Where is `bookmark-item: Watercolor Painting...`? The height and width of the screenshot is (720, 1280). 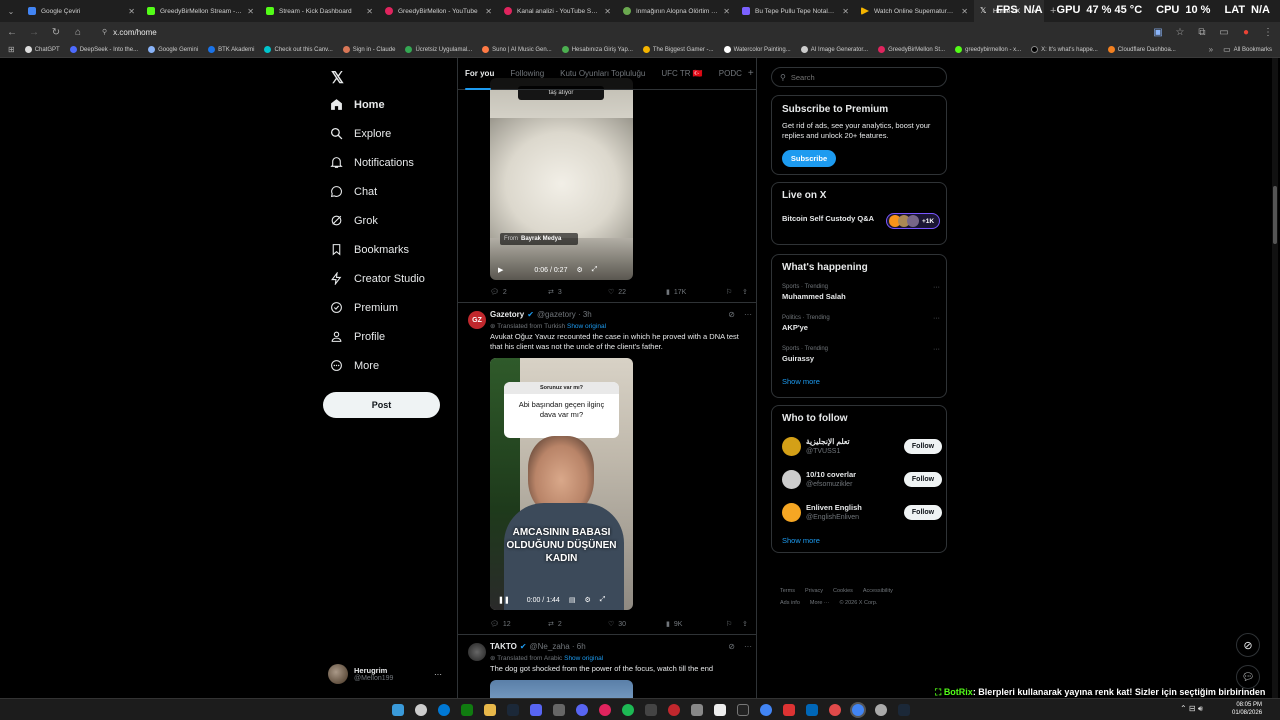 bookmark-item: Watercolor Painting... is located at coordinates (757, 49).